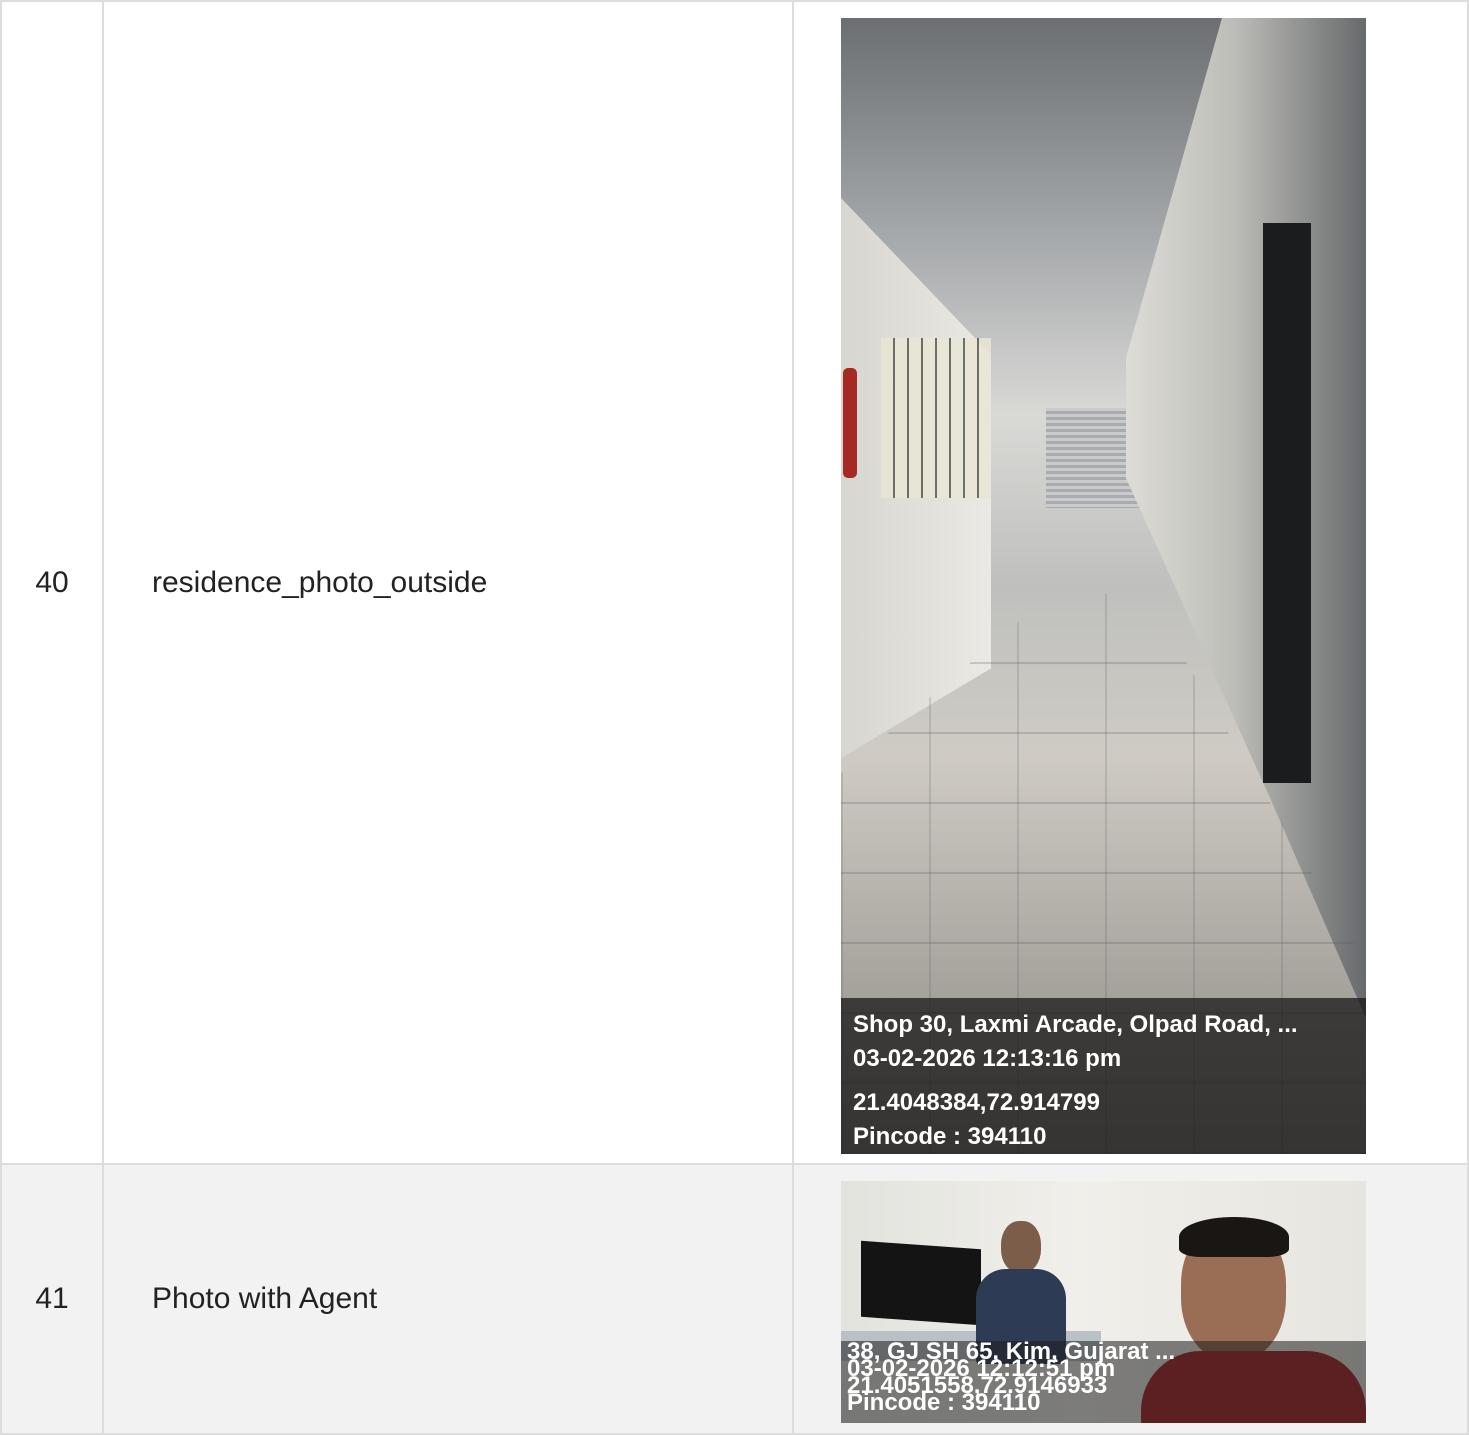  What do you see at coordinates (950, 1136) in the screenshot?
I see `stamp-pincode: Pincode : 394110` at bounding box center [950, 1136].